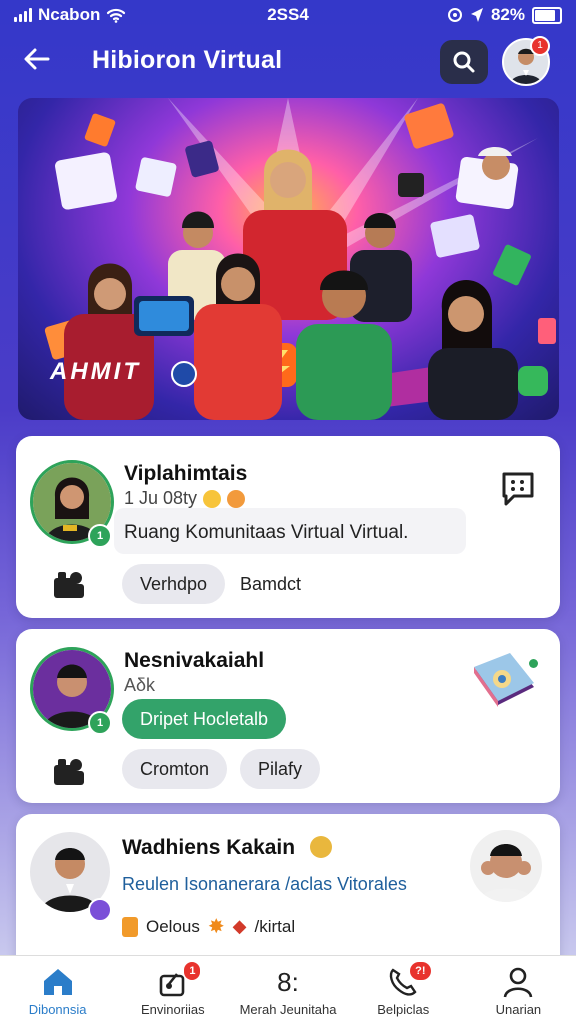  Describe the element at coordinates (209, 847) in the screenshot. I see `card-title: Wadhiens Kakain` at that location.